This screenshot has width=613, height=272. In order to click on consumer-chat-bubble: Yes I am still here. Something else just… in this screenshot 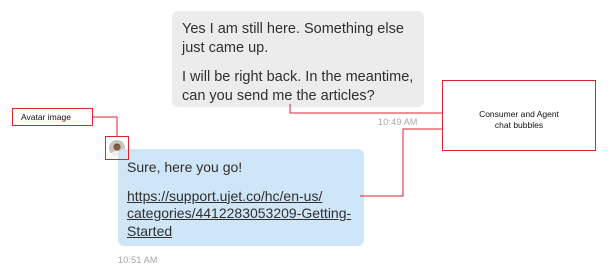, I will do `click(298, 59)`.